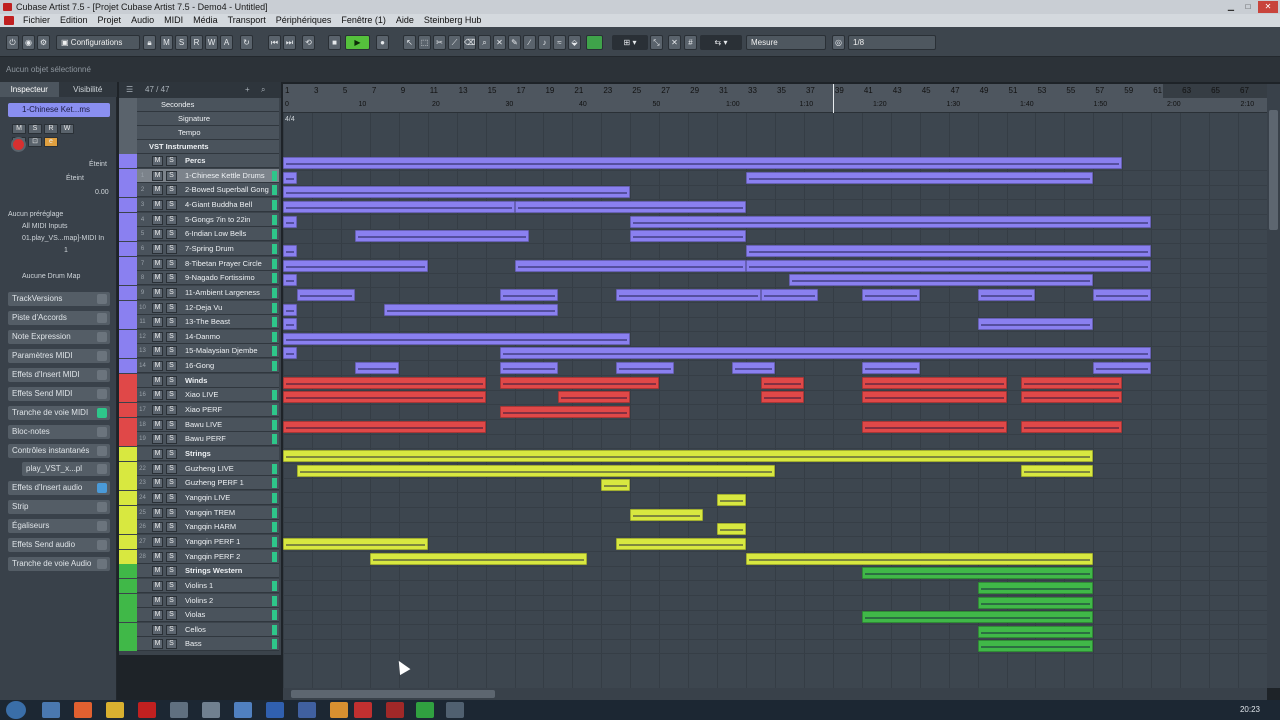 Image resolution: width=1280 pixels, height=720 pixels. Describe the element at coordinates (67, 129) in the screenshot. I see `write-button: W` at that location.